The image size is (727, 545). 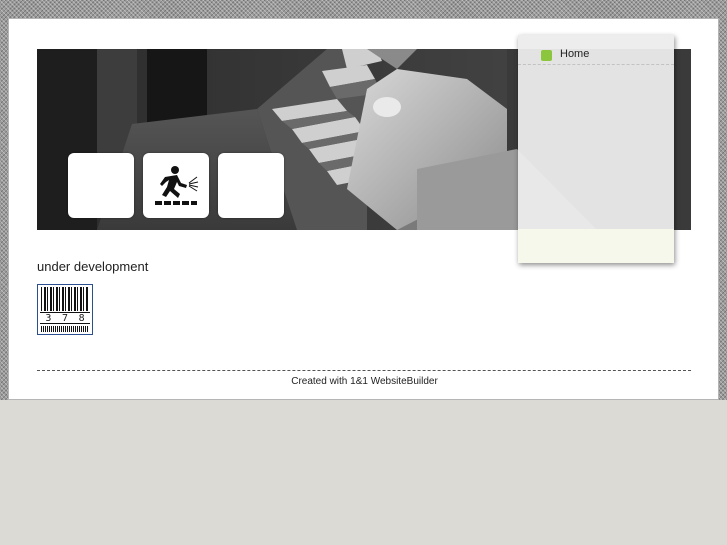 I want to click on under-construction-tile, so click(x=176, y=185).